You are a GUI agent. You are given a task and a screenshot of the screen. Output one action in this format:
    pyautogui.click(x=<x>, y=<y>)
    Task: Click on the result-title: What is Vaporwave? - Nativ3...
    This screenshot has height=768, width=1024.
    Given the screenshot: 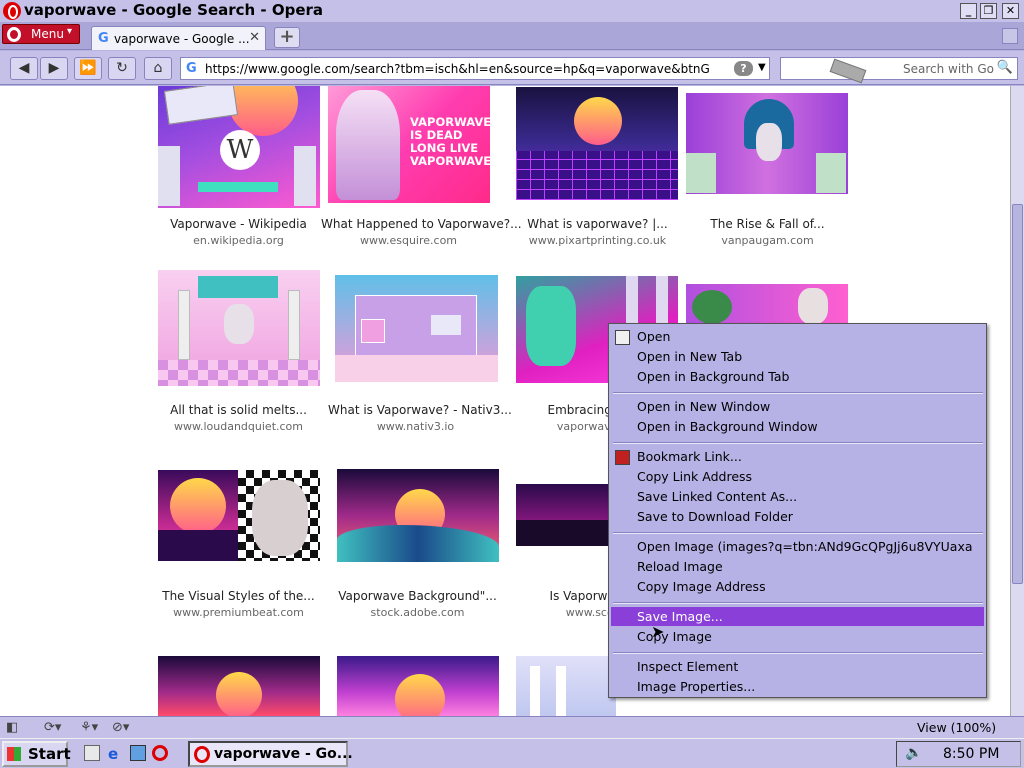 What is the action you would take?
    pyautogui.click(x=420, y=410)
    